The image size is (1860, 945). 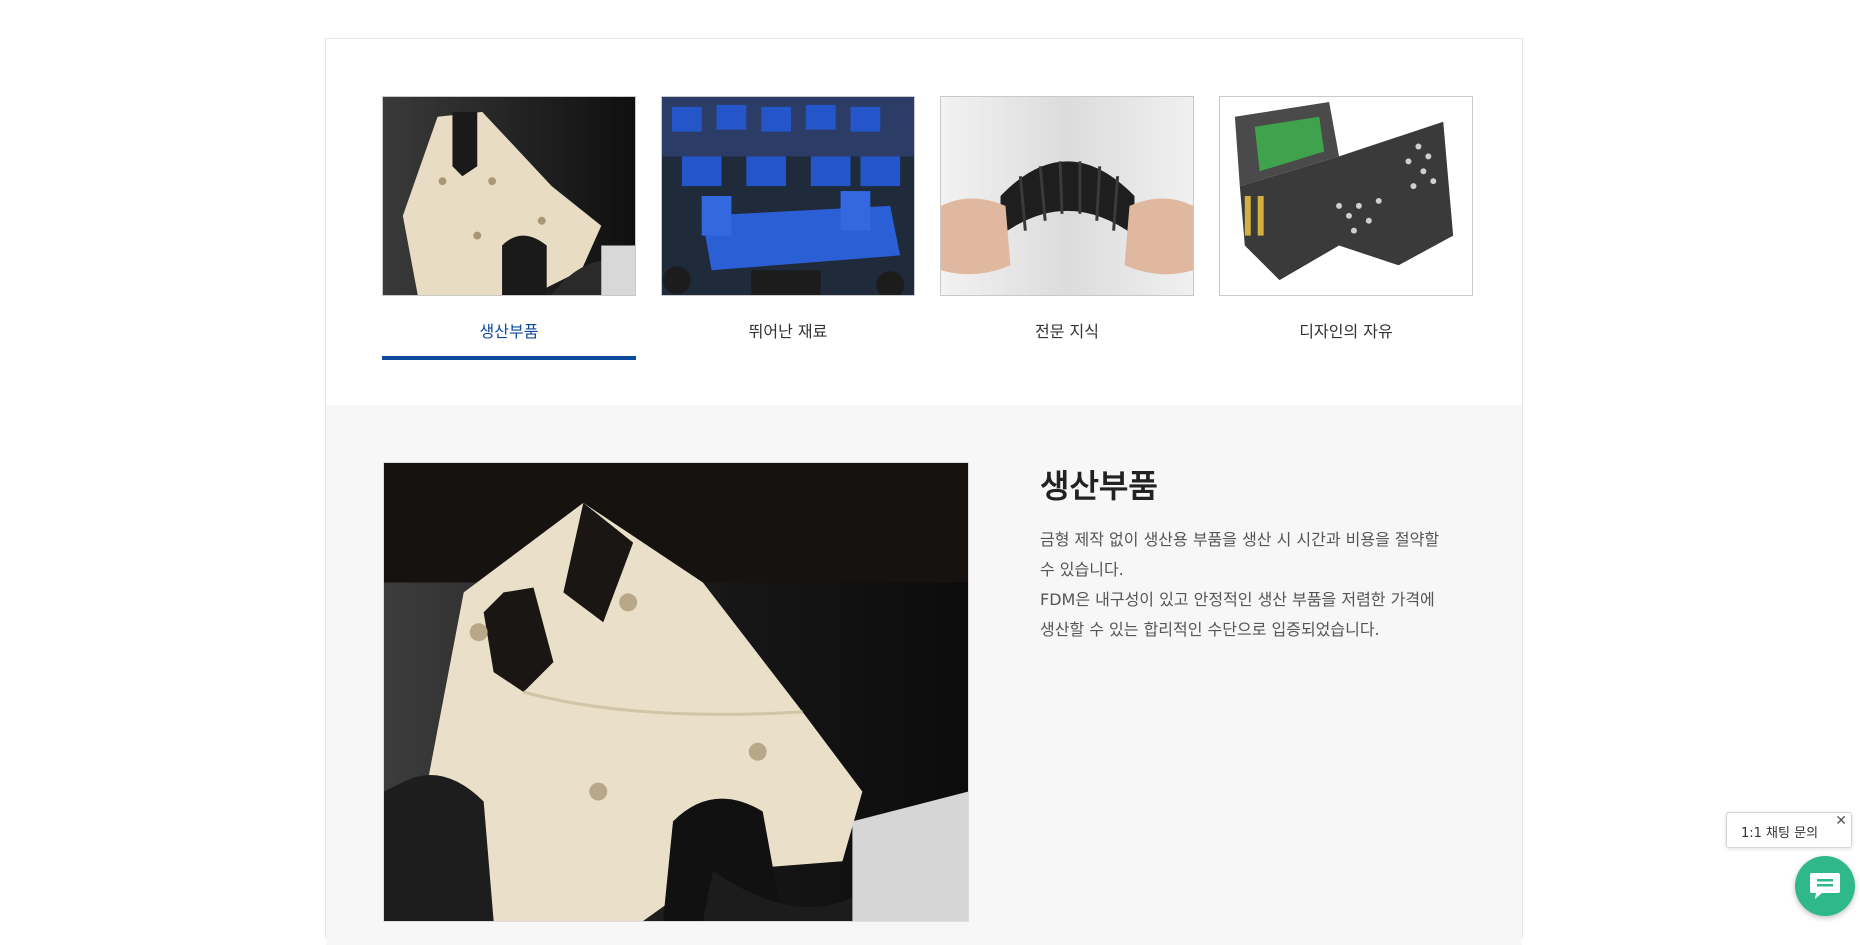 I want to click on chat-bubble-icon, so click(x=1825, y=886).